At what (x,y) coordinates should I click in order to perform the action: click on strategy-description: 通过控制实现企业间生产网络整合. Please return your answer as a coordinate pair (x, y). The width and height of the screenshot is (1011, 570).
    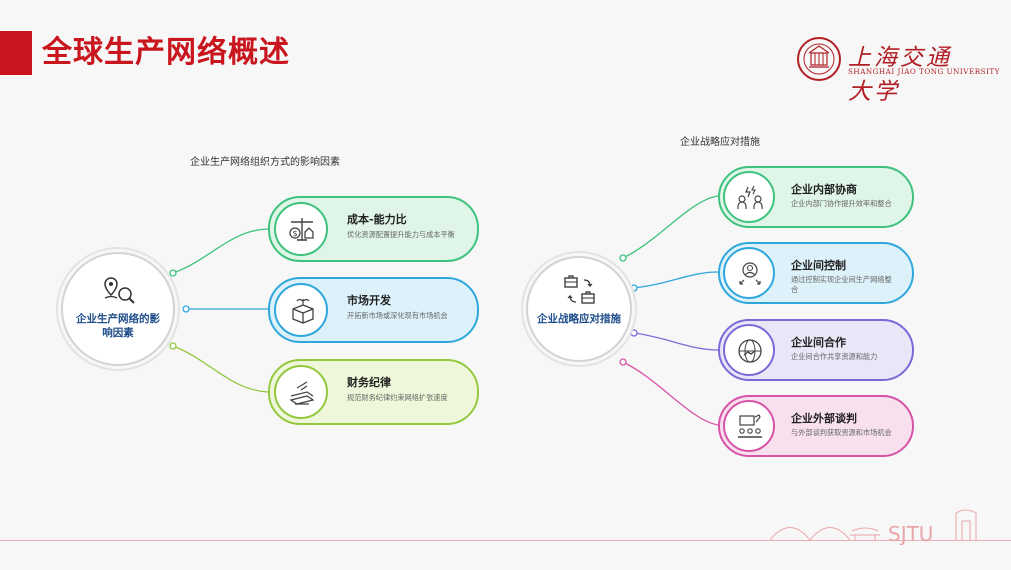
    Looking at the image, I should click on (841, 284).